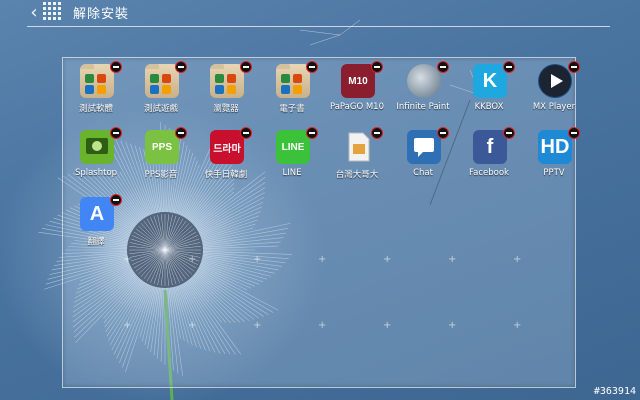  What do you see at coordinates (97, 147) in the screenshot?
I see `splashtop-icon` at bounding box center [97, 147].